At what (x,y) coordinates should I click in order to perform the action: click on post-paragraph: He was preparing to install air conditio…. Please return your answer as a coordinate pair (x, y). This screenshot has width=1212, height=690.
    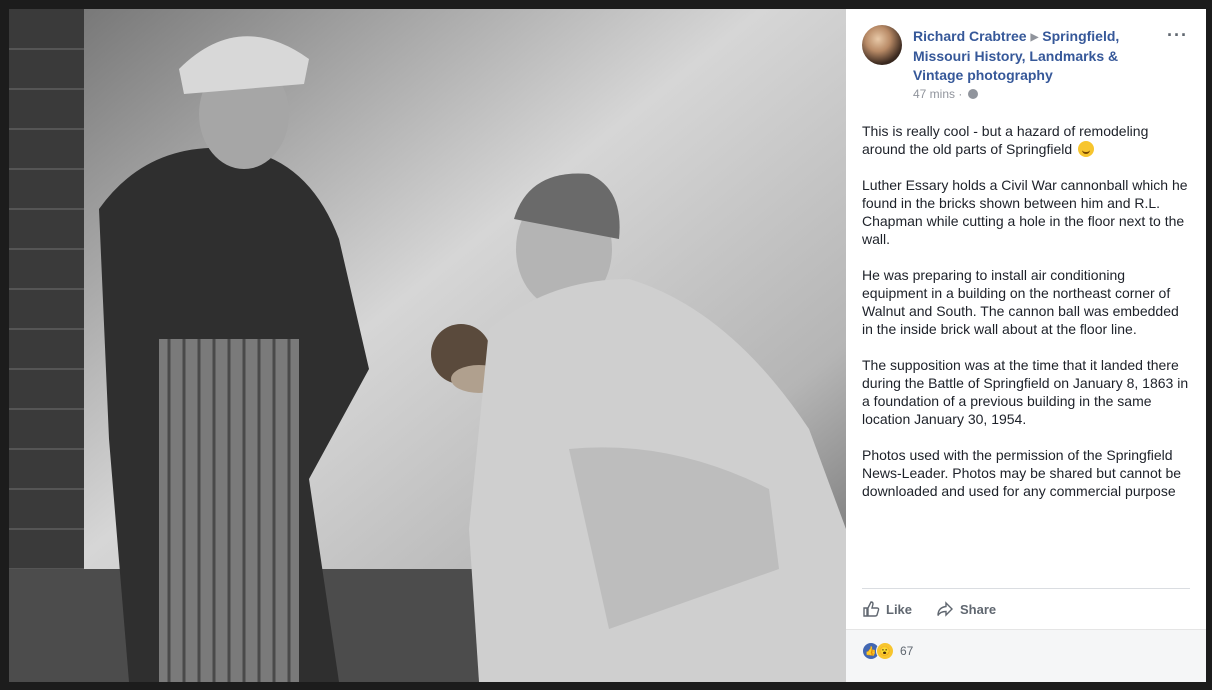
    Looking at the image, I should click on (1020, 302).